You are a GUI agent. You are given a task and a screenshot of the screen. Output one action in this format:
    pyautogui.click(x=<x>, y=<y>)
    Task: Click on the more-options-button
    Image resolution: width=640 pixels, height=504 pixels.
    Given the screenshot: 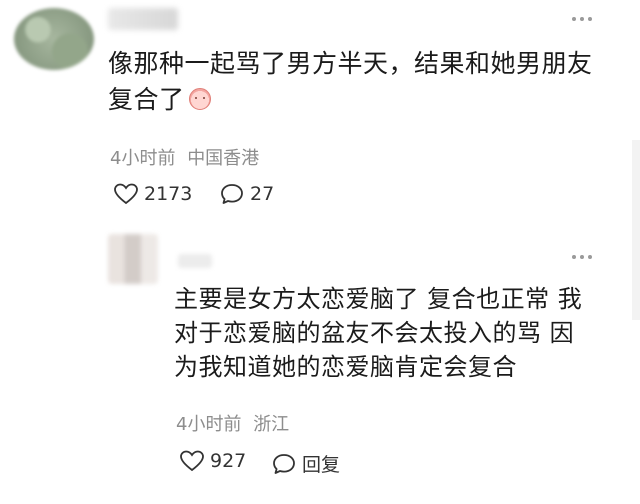 What is the action you would take?
    pyautogui.click(x=582, y=19)
    